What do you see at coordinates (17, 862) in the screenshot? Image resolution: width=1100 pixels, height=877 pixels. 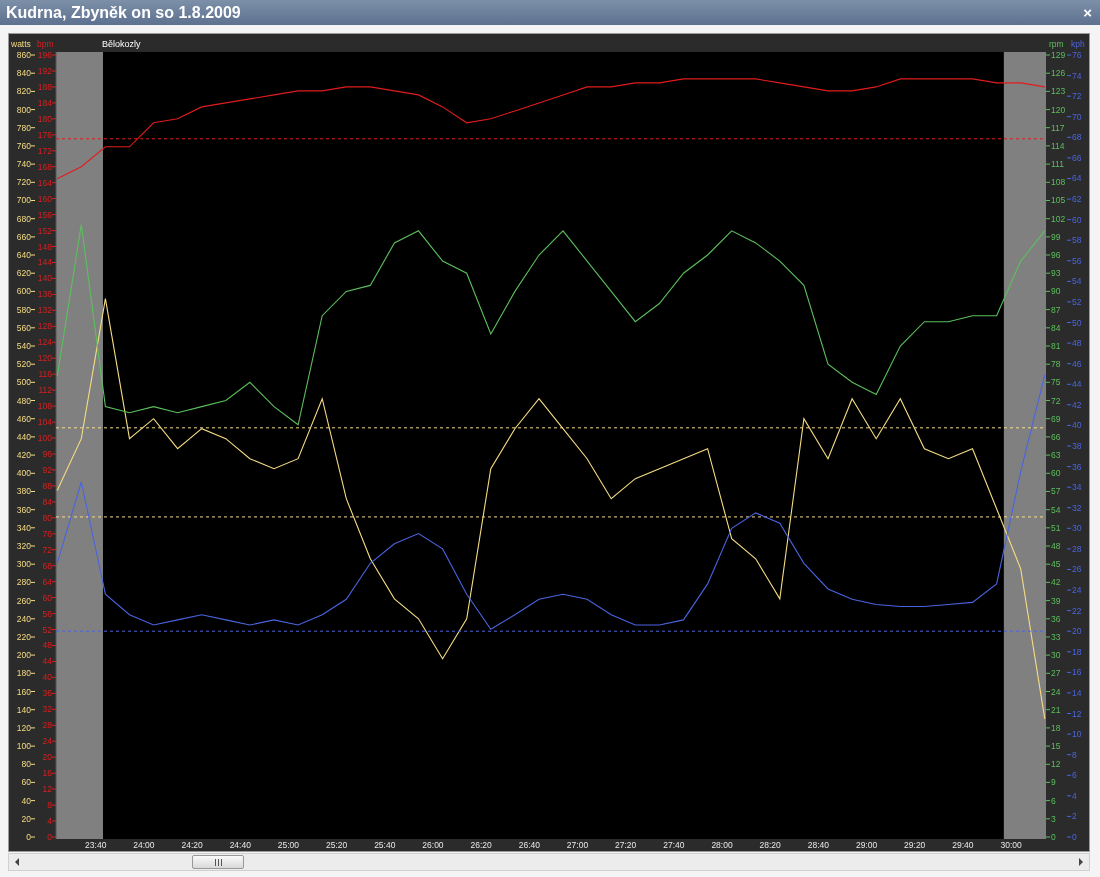 I see `left-triangle-icon` at bounding box center [17, 862].